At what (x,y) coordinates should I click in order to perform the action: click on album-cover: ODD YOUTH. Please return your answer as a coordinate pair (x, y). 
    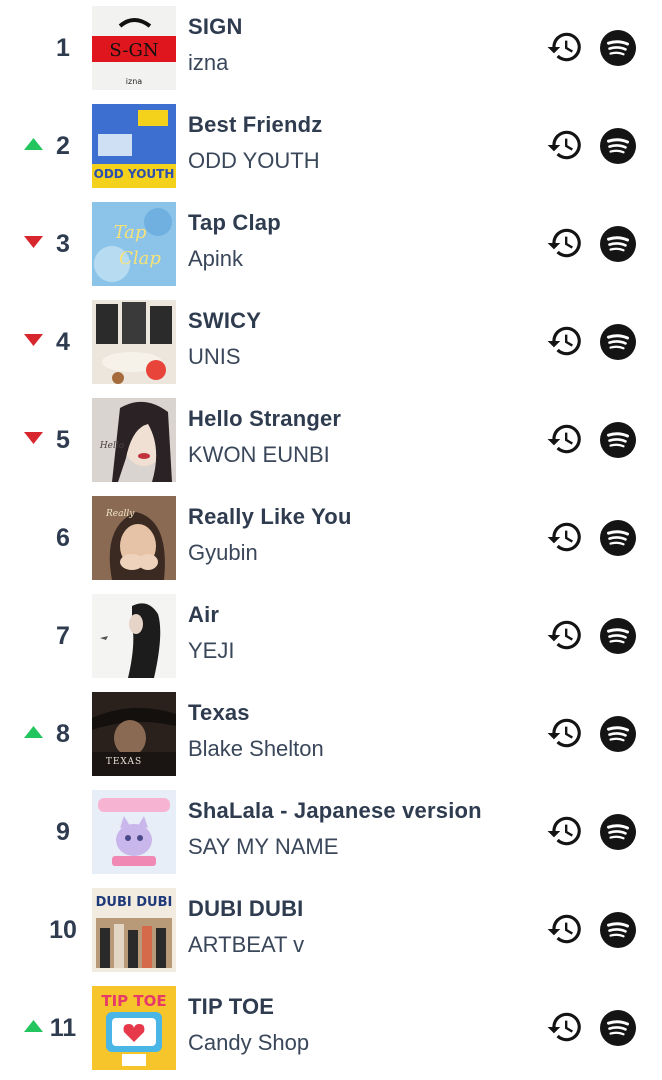
    Looking at the image, I should click on (134, 146).